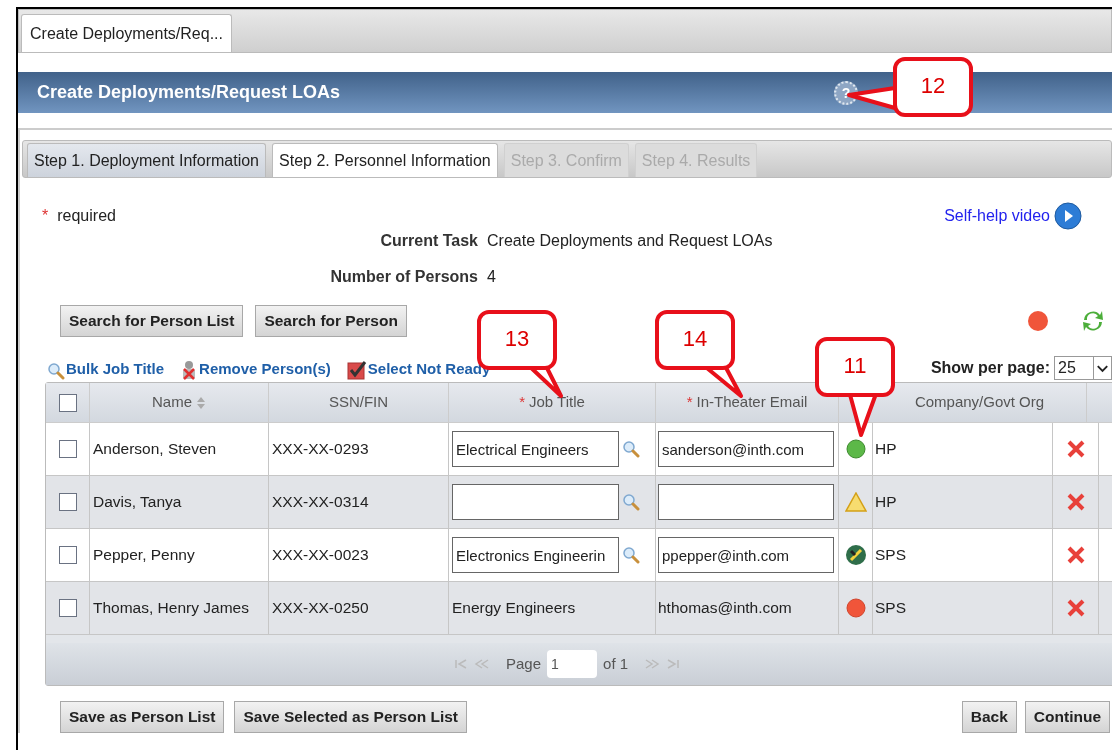 The height and width of the screenshot is (750, 1112). Describe the element at coordinates (350, 717) in the screenshot. I see `save-button: Save Selected as Person List` at that location.